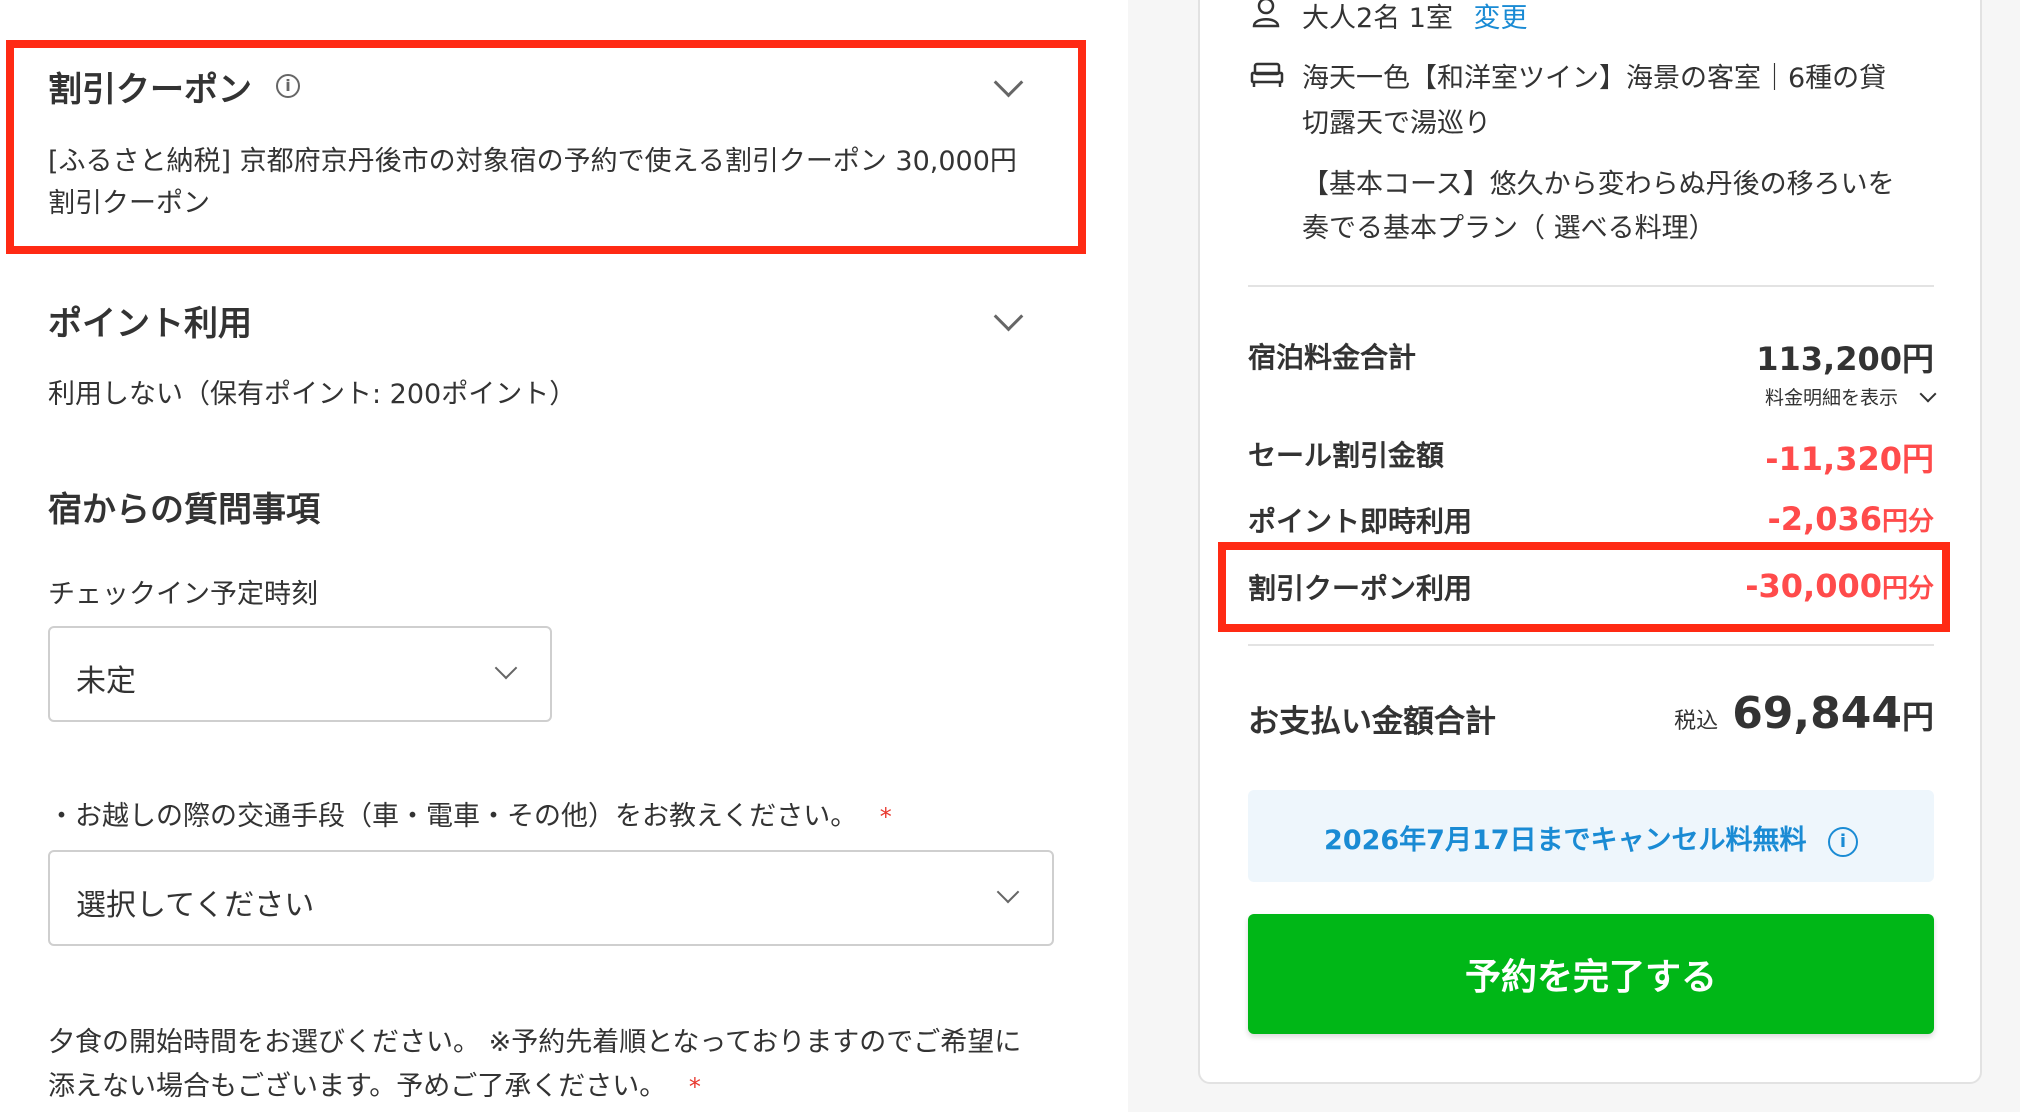  What do you see at coordinates (1813, 586) in the screenshot?
I see `coupon-usage-amount: -30,000` at bounding box center [1813, 586].